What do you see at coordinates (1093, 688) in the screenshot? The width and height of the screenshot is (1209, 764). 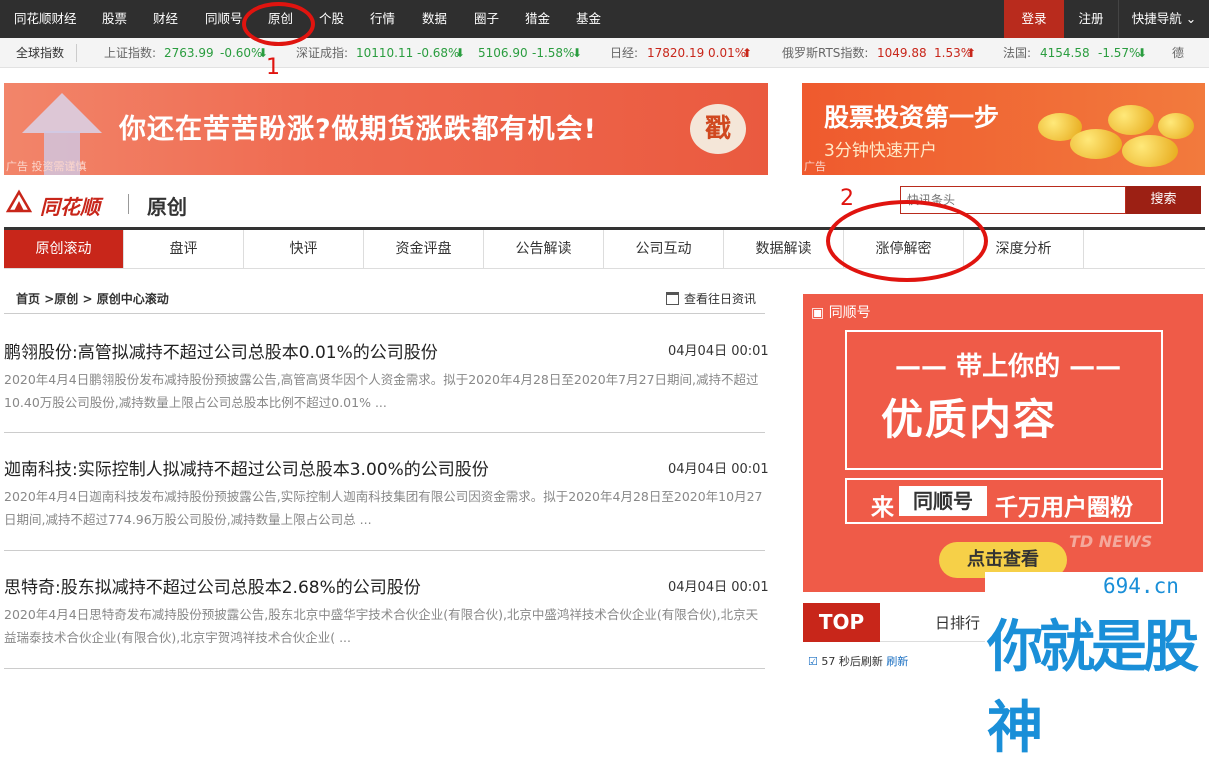 I see `watermark-slogan: 你就是股神` at bounding box center [1093, 688].